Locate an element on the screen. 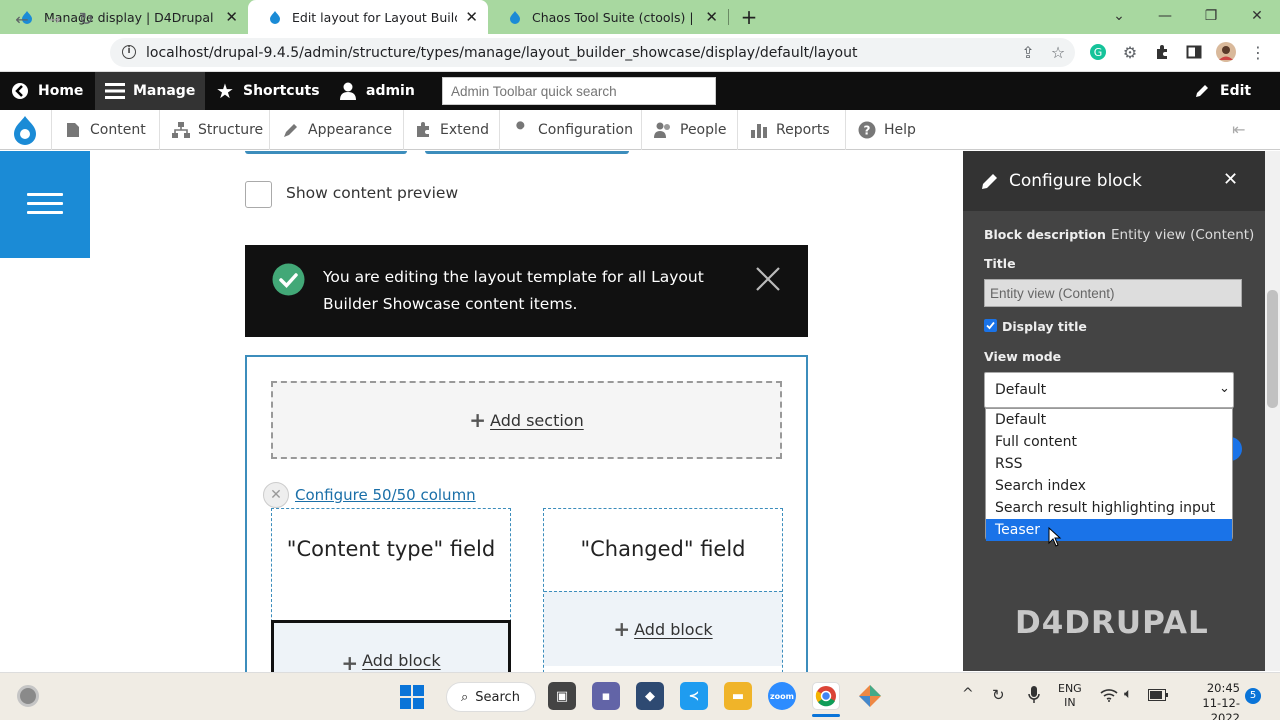  top-button-edge is located at coordinates (527, 152).